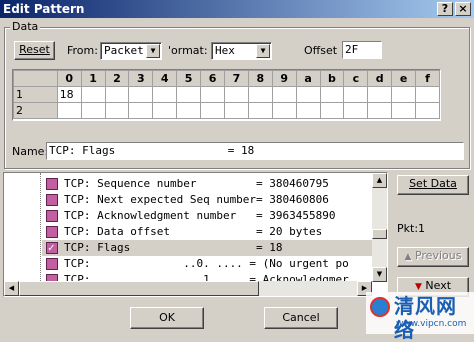 This screenshot has width=474, height=342. I want to click on format-select-value: Hex, so click(225, 50).